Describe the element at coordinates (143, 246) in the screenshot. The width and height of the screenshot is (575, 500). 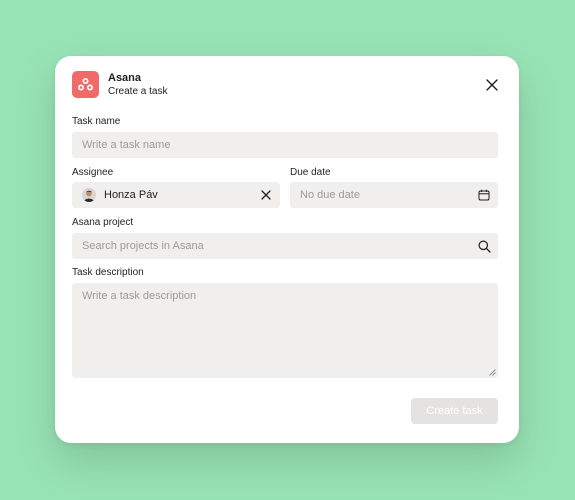
I see `project-search-placeholder: Search projects in Asana` at that location.